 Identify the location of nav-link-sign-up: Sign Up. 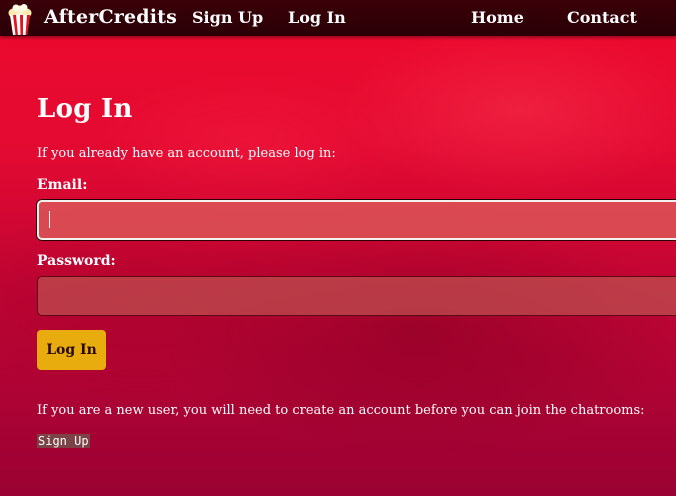
(227, 17).